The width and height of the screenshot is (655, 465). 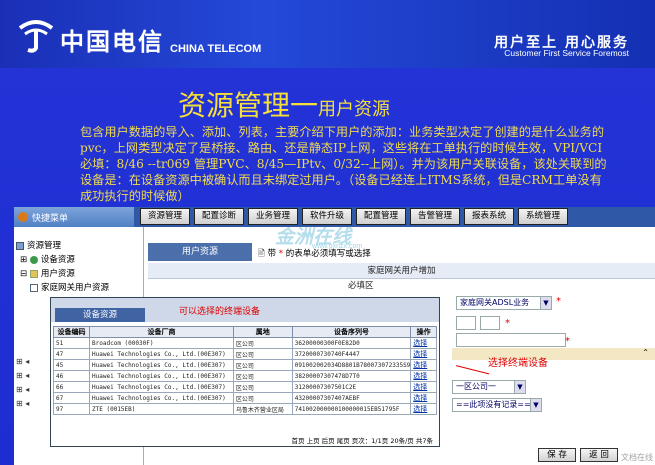 I want to click on vci-input, so click(x=490, y=323).